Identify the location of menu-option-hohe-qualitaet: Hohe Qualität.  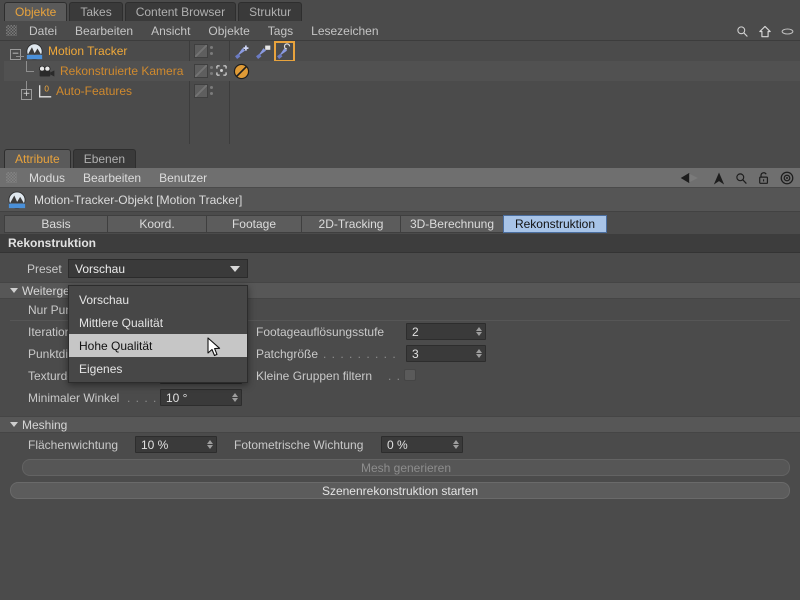
(158, 345).